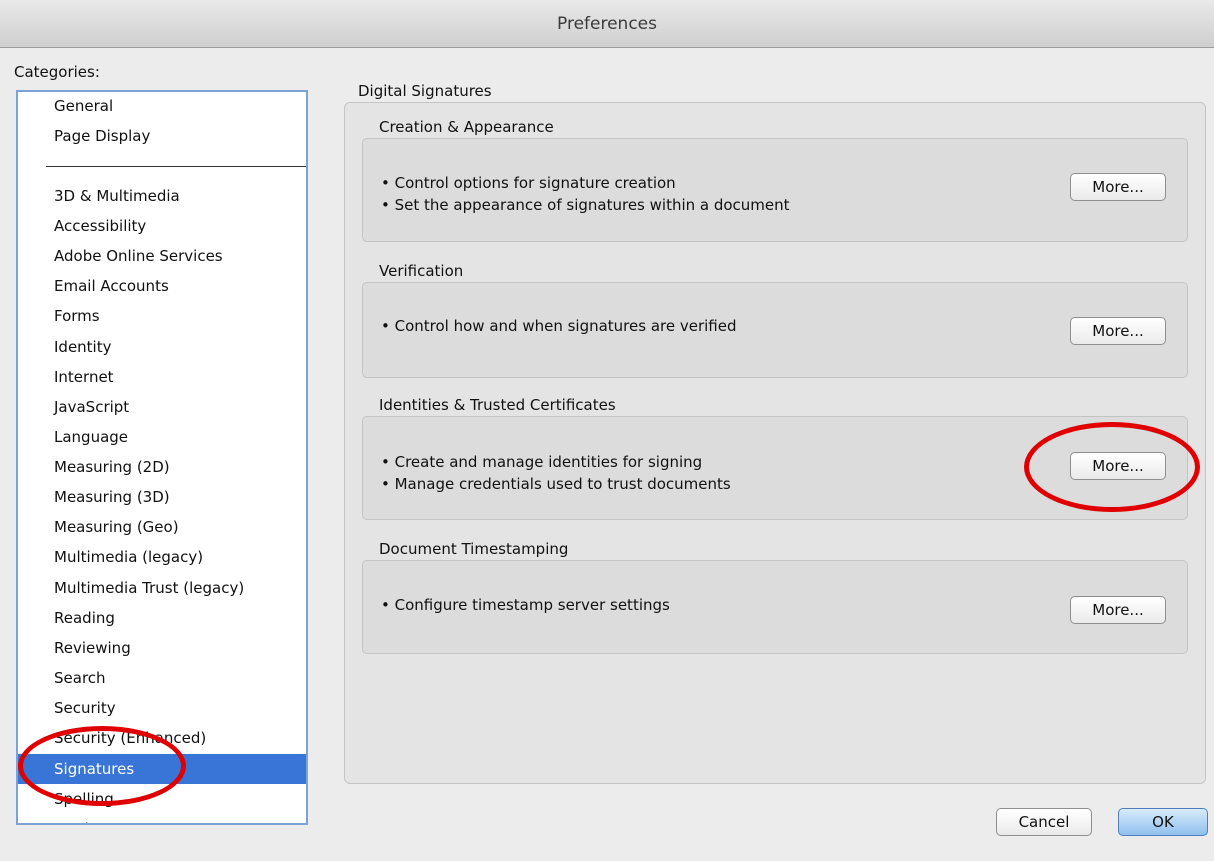  What do you see at coordinates (162, 136) in the screenshot?
I see `category-page-display: Page Display` at bounding box center [162, 136].